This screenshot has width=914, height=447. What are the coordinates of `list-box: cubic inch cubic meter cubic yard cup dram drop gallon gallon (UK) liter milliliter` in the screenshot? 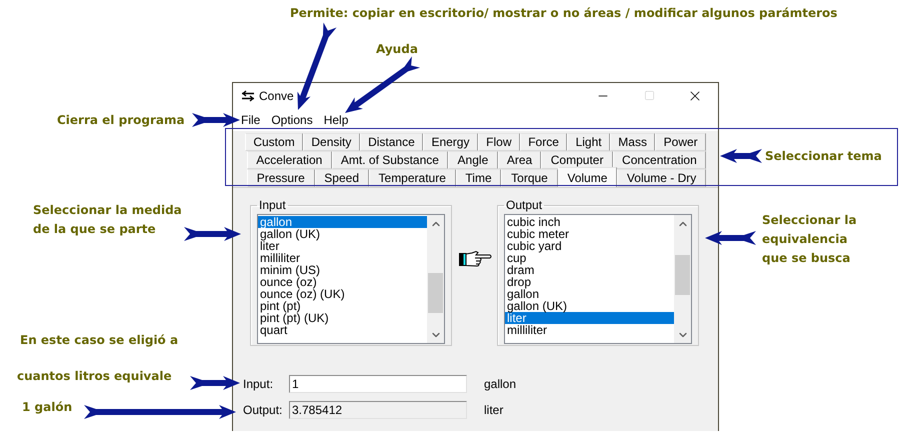 It's located at (598, 279).